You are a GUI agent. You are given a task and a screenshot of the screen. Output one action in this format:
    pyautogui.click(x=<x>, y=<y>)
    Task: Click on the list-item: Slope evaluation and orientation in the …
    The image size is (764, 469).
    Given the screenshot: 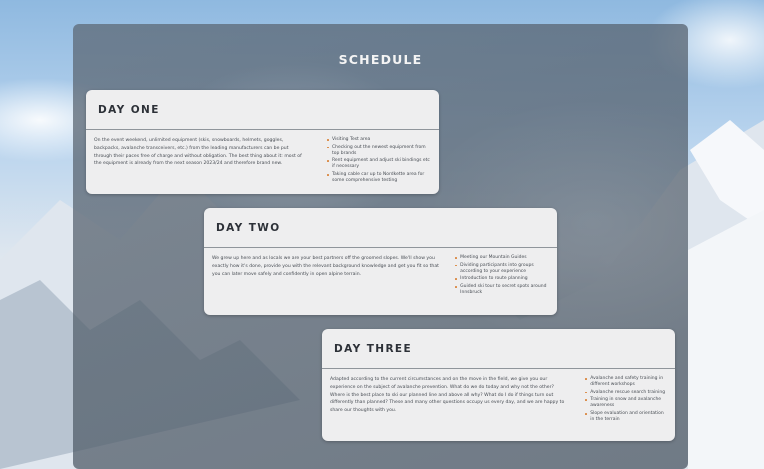 What is the action you would take?
    pyautogui.click(x=626, y=417)
    